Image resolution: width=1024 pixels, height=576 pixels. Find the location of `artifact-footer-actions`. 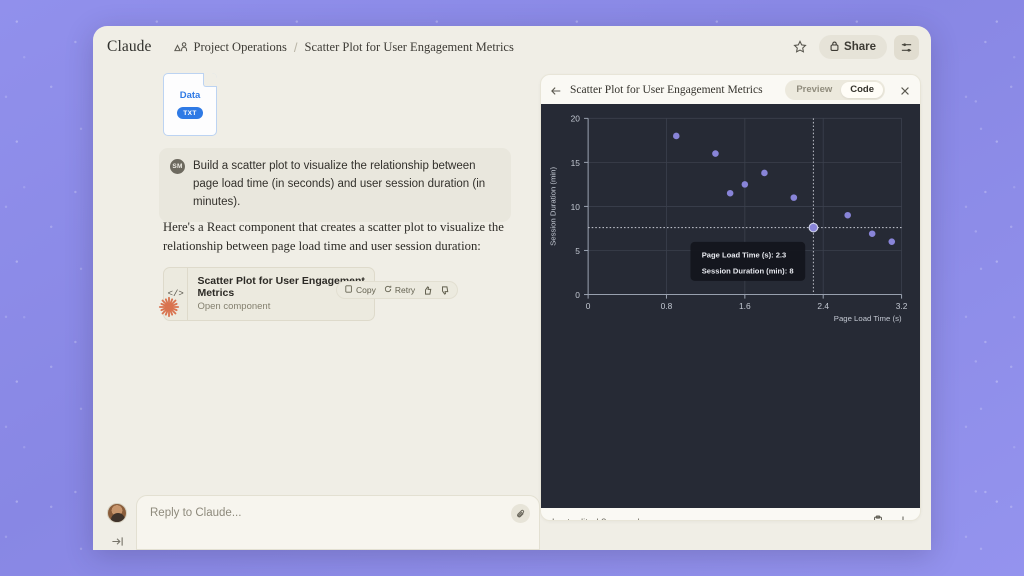

artifact-footer-actions is located at coordinates (890, 517).